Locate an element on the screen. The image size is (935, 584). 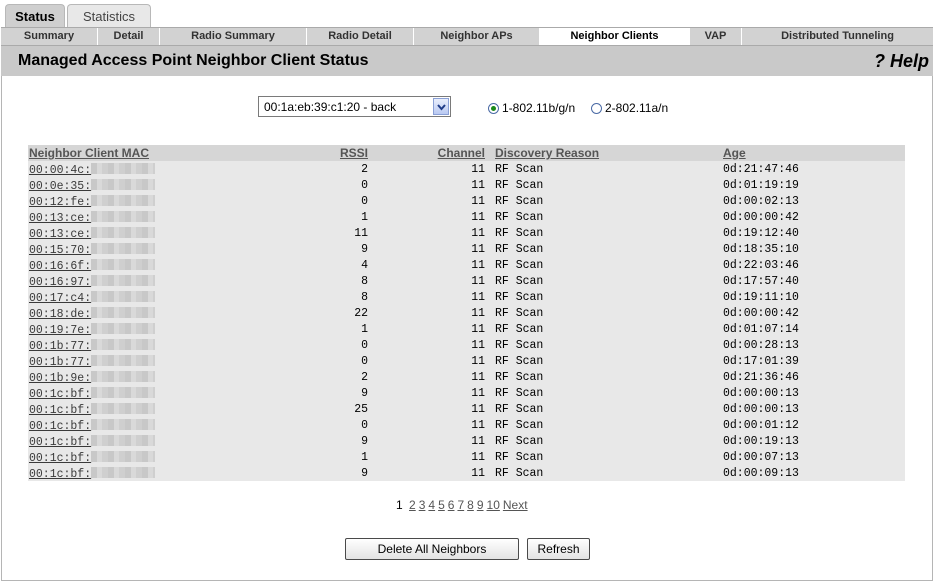
client-mac-link: 00:12:fe: is located at coordinates (92, 202).